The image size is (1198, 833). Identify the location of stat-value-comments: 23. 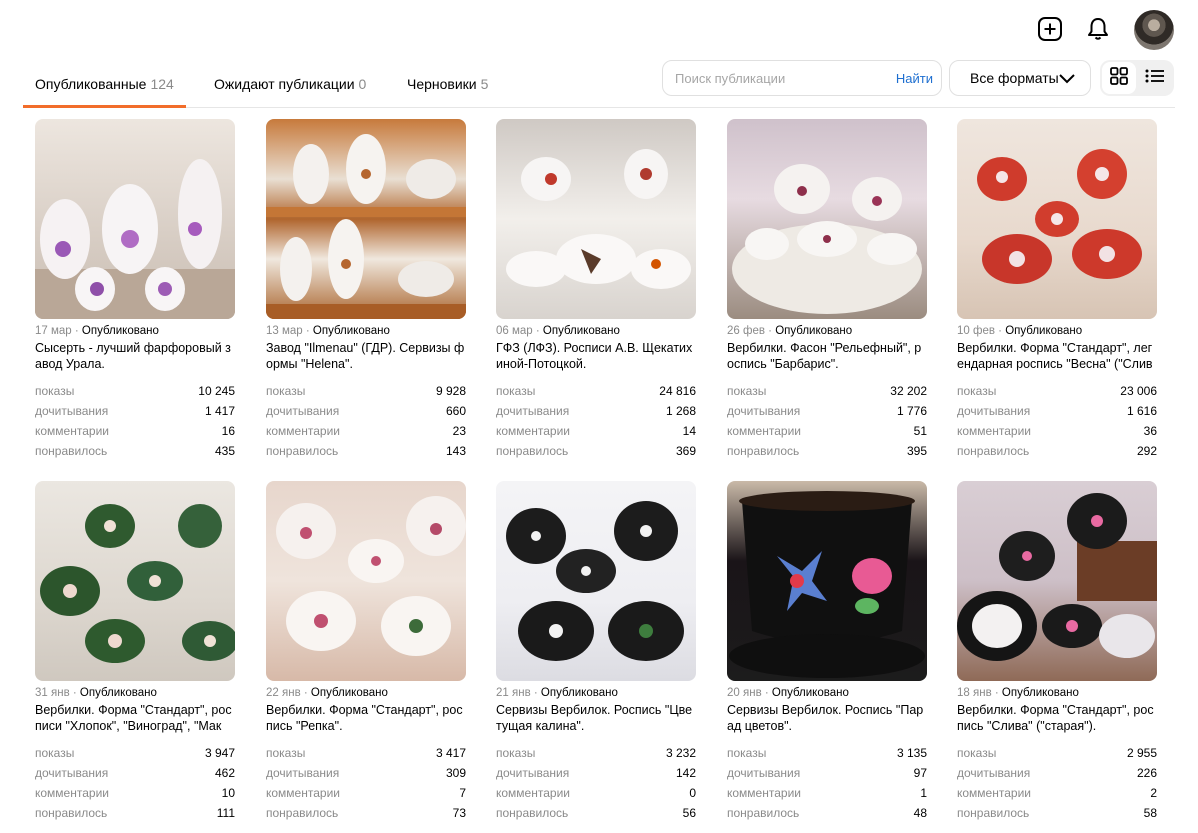
(459, 431).